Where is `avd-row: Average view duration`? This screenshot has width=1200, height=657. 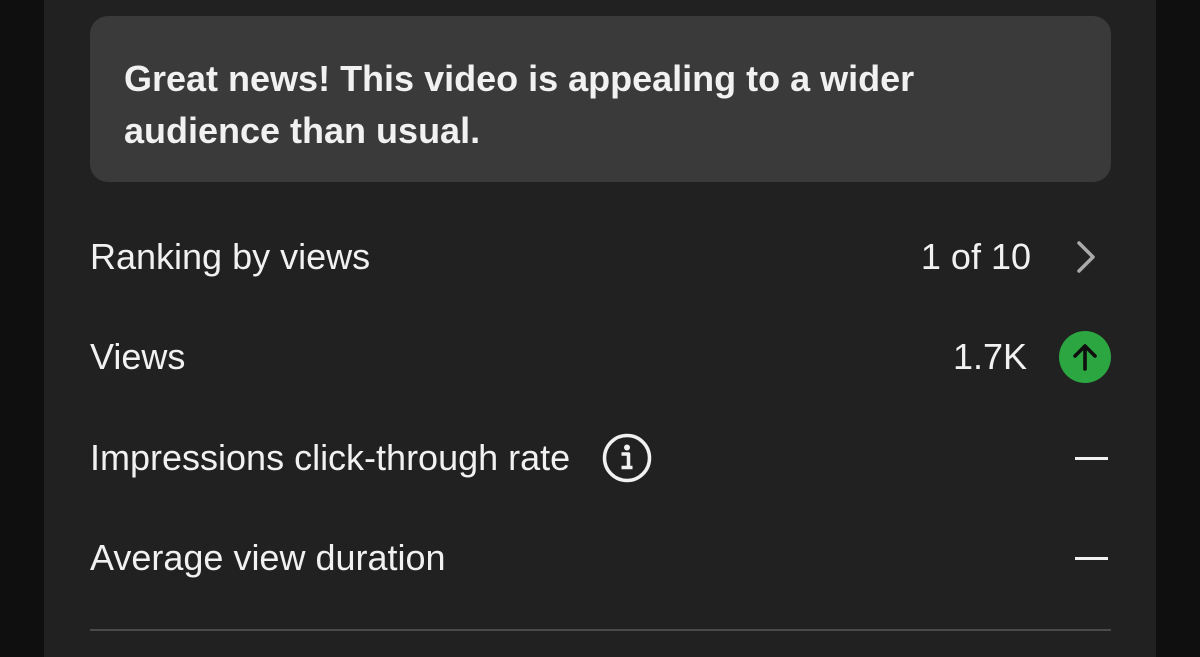
avd-row: Average view duration is located at coordinates (600, 558).